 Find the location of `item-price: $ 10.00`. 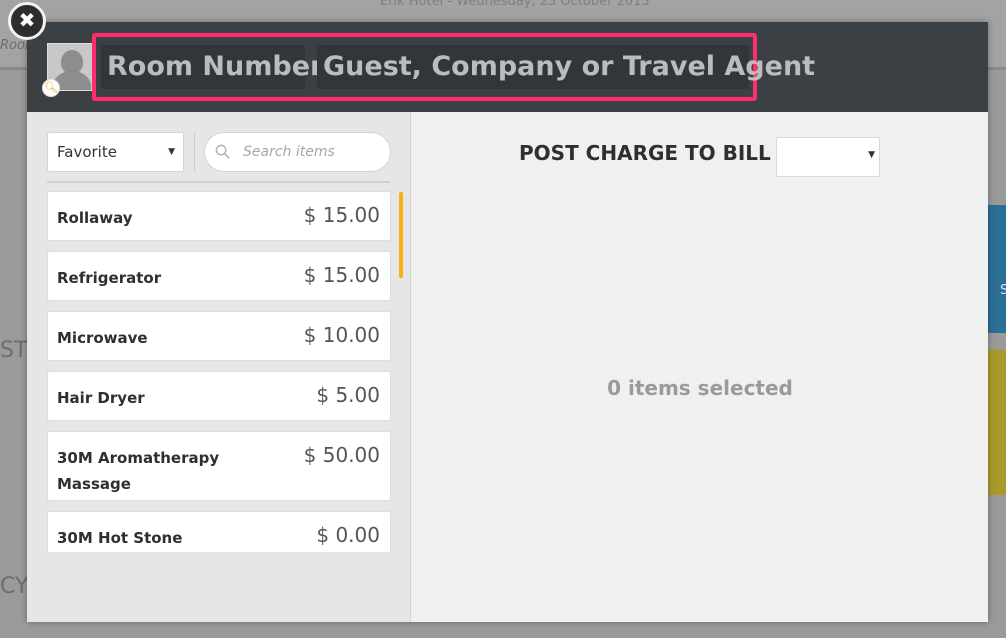

item-price: $ 10.00 is located at coordinates (341, 335).